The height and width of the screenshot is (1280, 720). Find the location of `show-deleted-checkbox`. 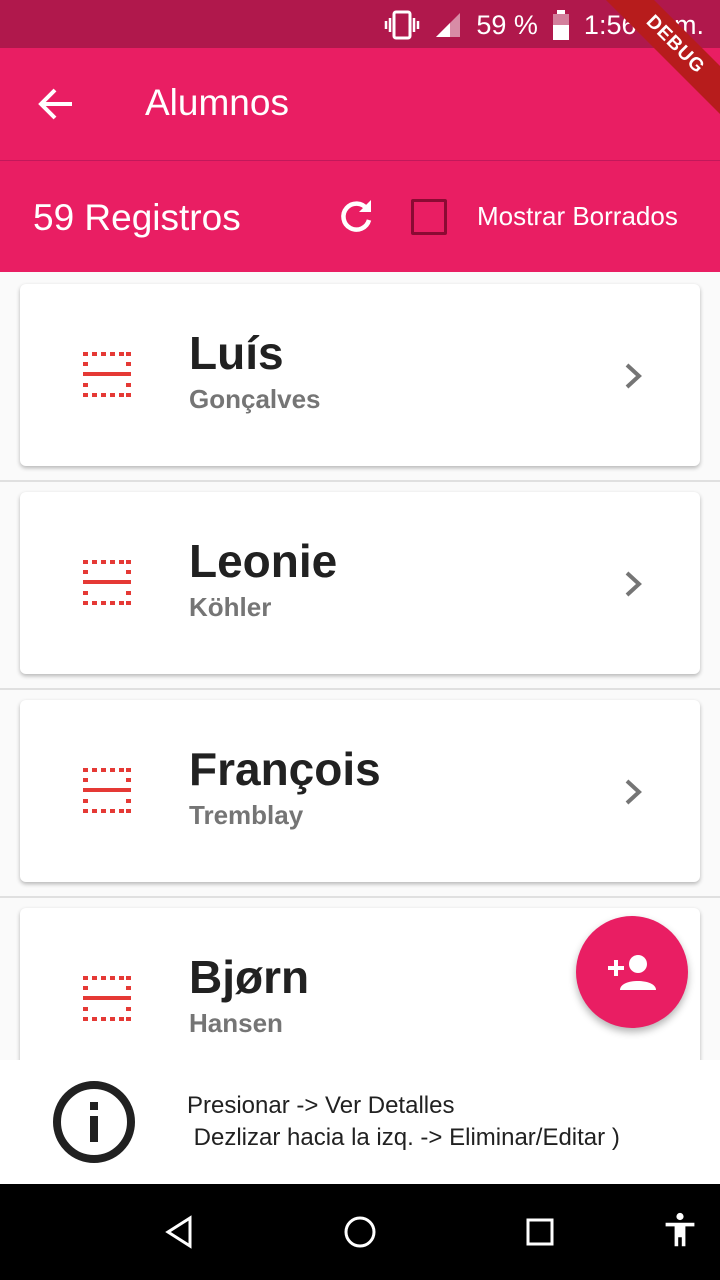

show-deleted-checkbox is located at coordinates (429, 217).